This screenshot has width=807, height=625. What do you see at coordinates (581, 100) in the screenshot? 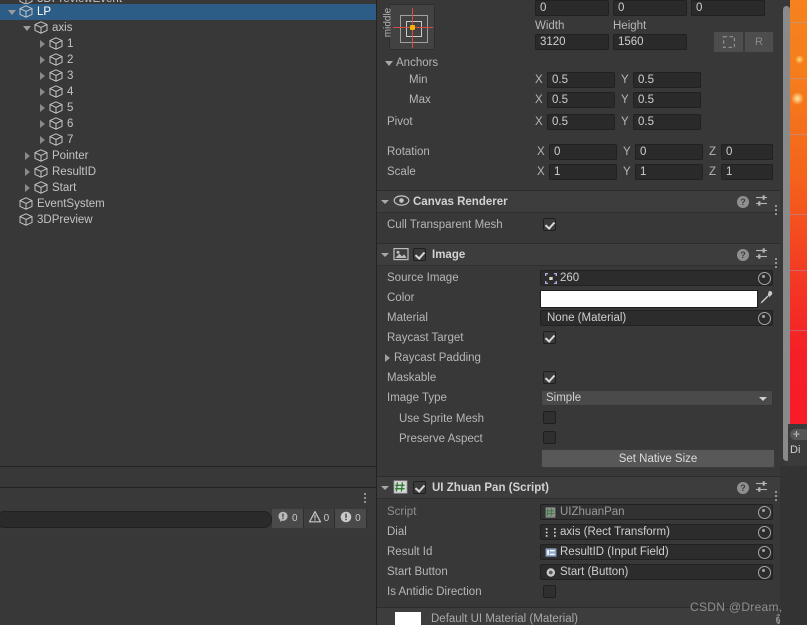
I see `anchor-max-x-field: 0.5` at bounding box center [581, 100].